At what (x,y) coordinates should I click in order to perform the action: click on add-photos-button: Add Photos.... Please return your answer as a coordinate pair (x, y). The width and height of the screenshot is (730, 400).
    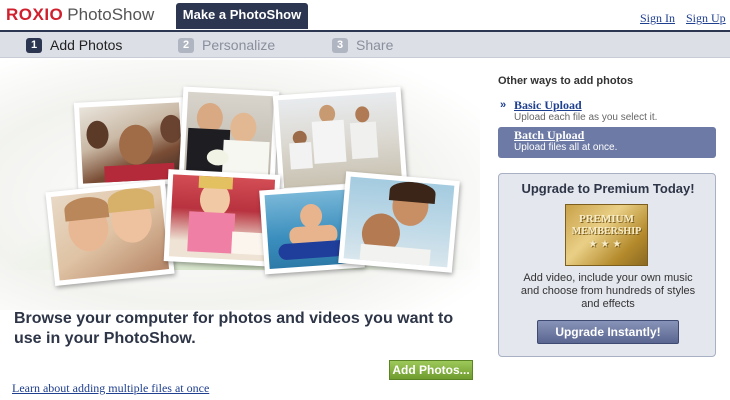
    Looking at the image, I should click on (431, 370).